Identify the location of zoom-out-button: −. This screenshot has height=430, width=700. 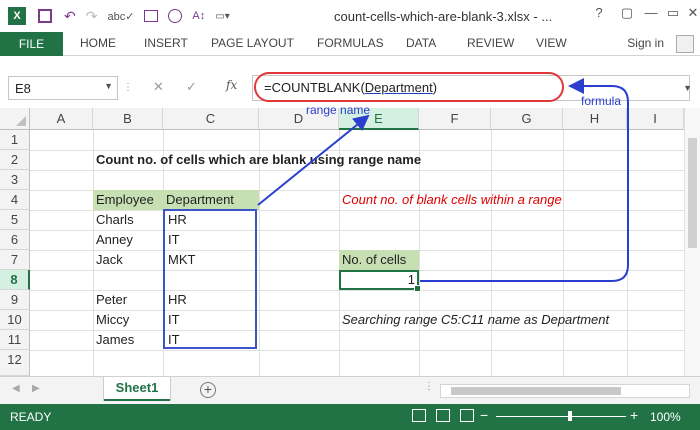
(484, 415).